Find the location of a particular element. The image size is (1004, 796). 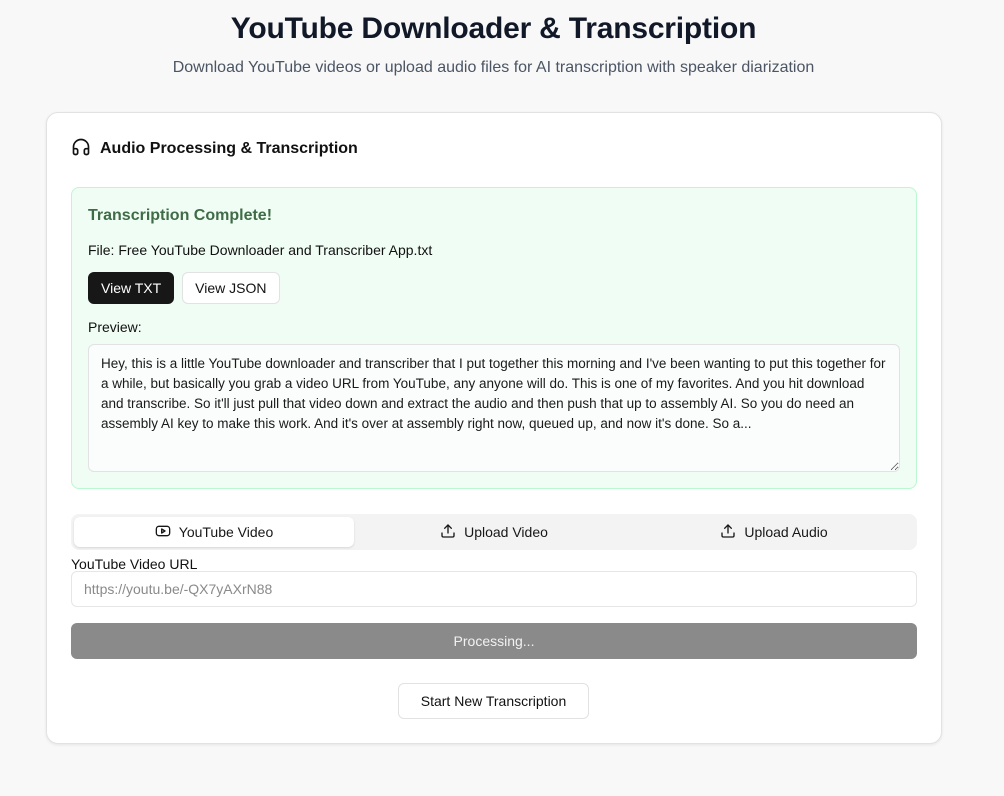

result-actions: View TXT View JSON is located at coordinates (184, 288).